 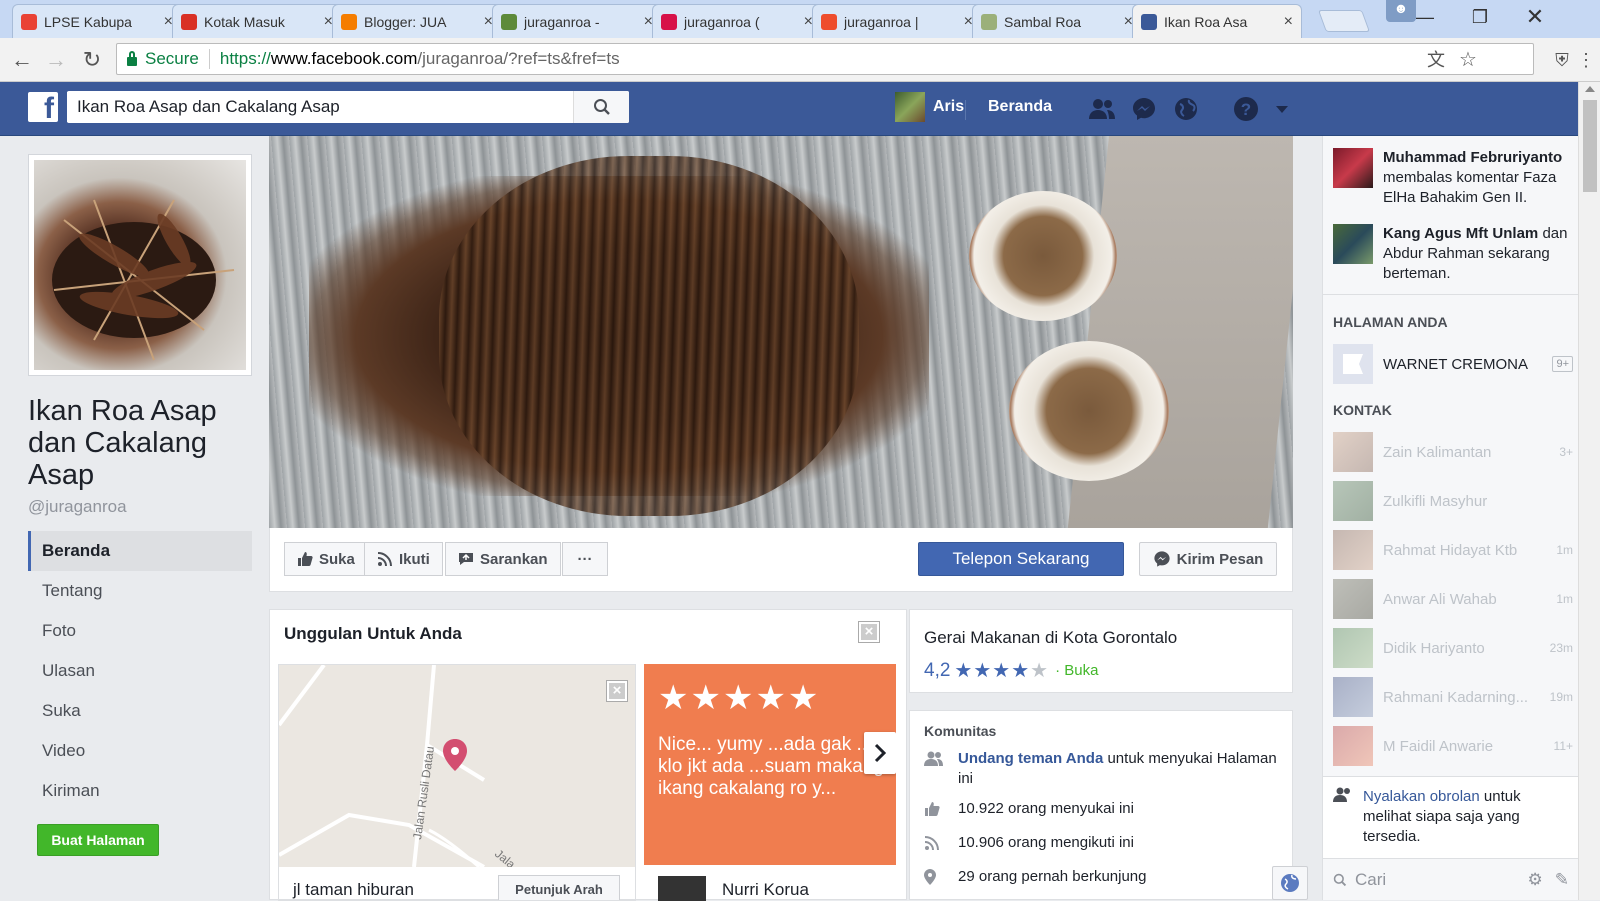 What do you see at coordinates (1344, 21) in the screenshot?
I see `new-tab-button` at bounding box center [1344, 21].